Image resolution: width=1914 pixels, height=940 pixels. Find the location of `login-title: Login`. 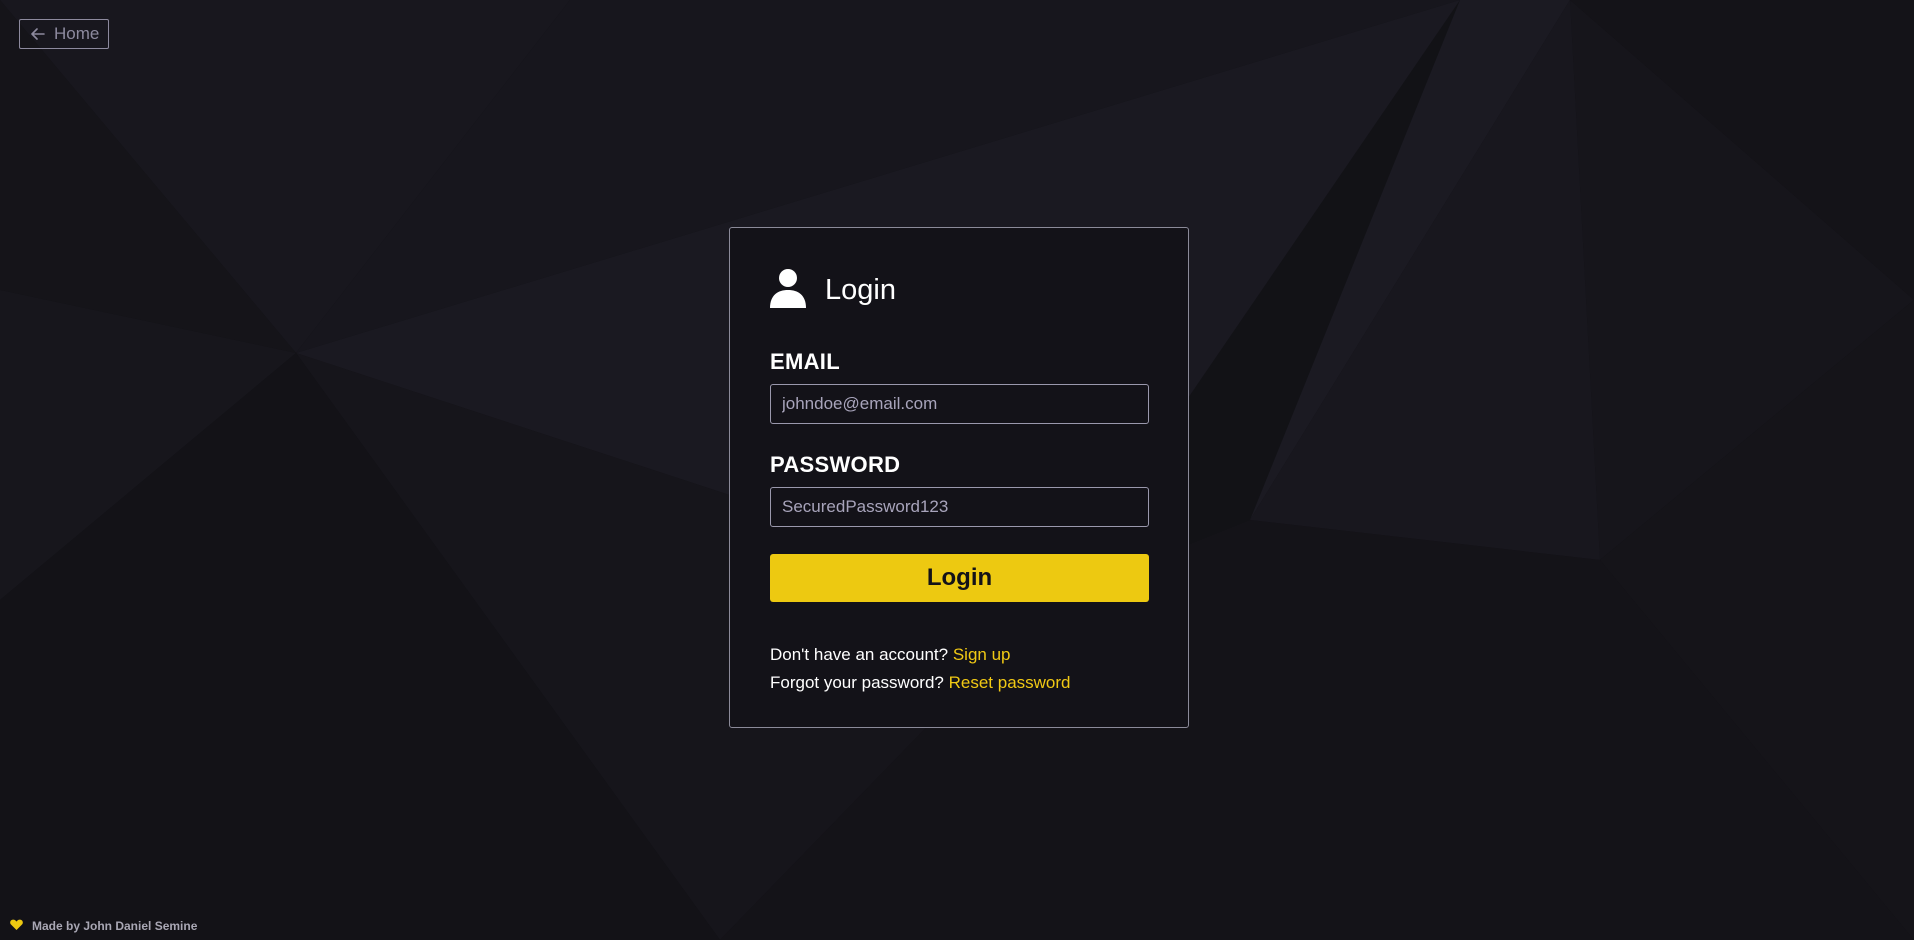

login-title: Login is located at coordinates (860, 290).